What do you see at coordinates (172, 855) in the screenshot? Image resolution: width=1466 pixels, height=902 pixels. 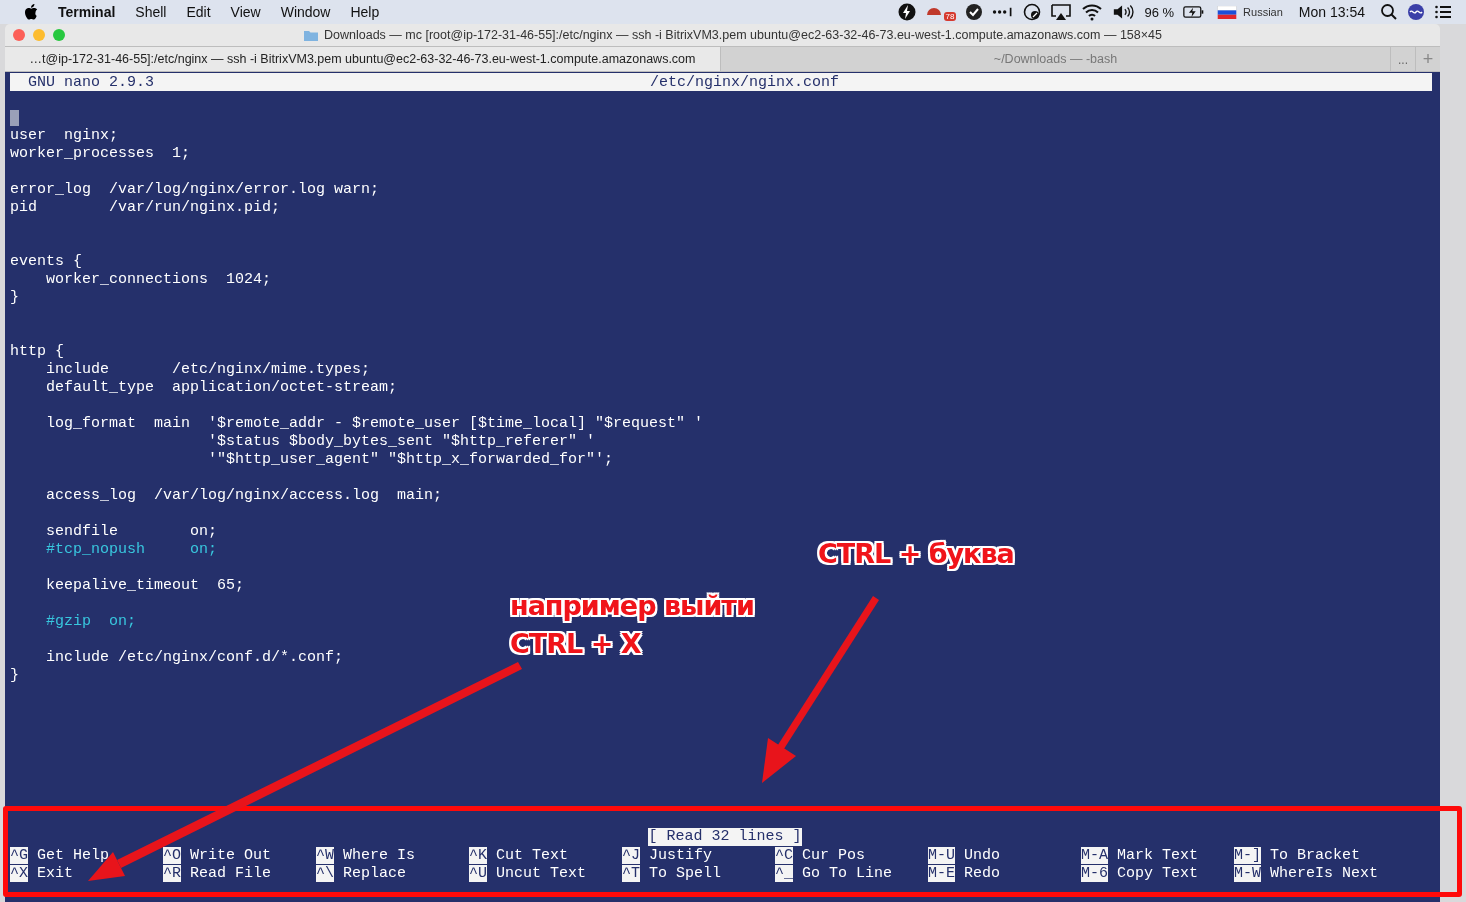 I see `shortcut-key: ^O` at bounding box center [172, 855].